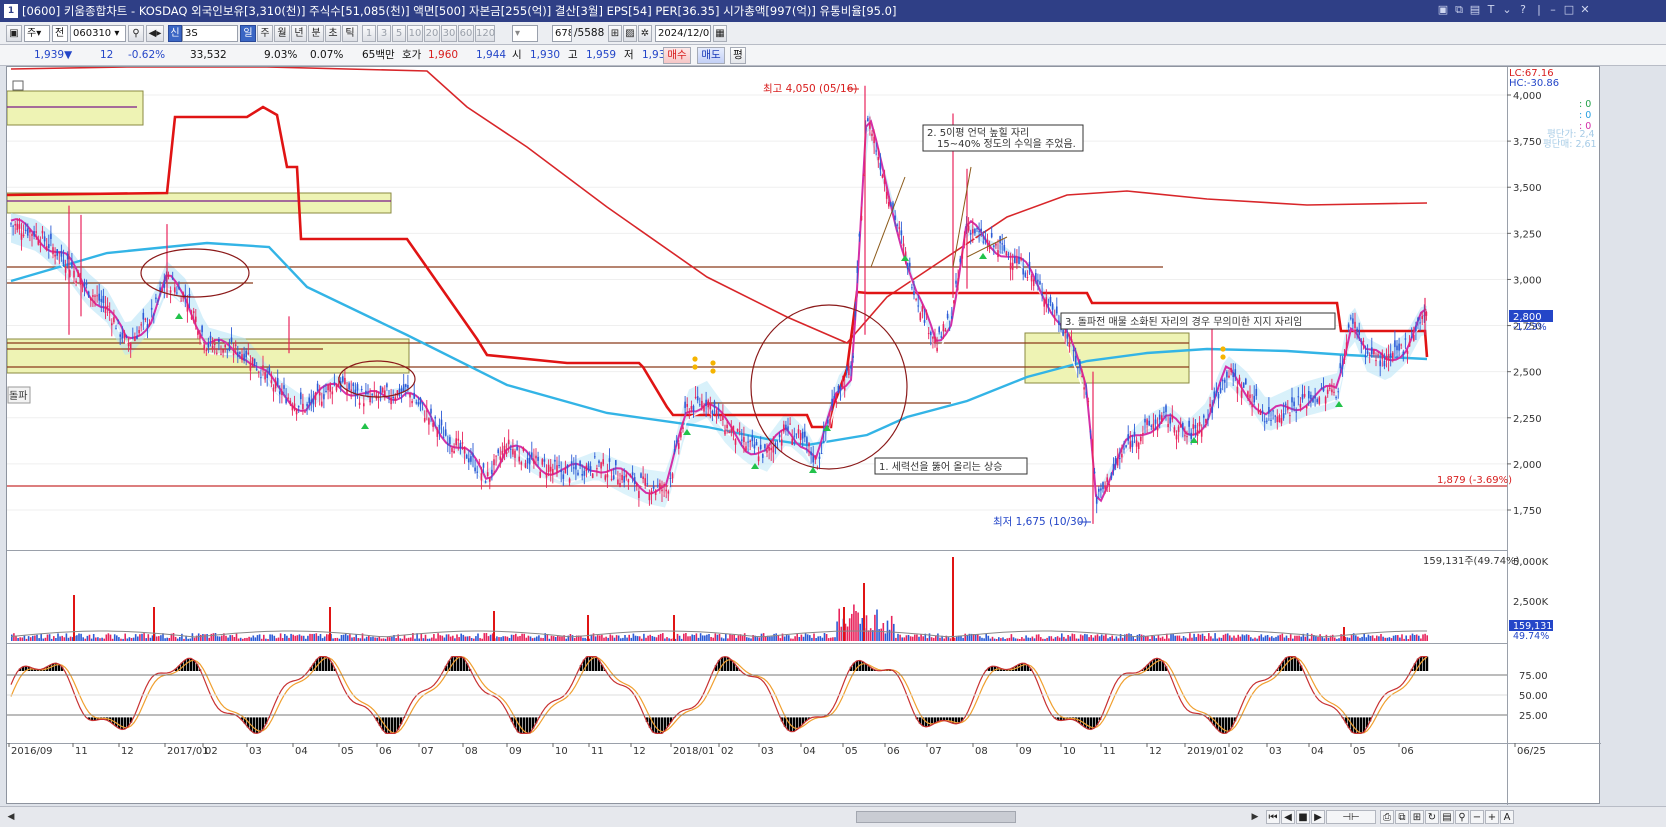 The height and width of the screenshot is (827, 1666). What do you see at coordinates (1417, 817) in the screenshot?
I see `split-icon: ⊞` at bounding box center [1417, 817].